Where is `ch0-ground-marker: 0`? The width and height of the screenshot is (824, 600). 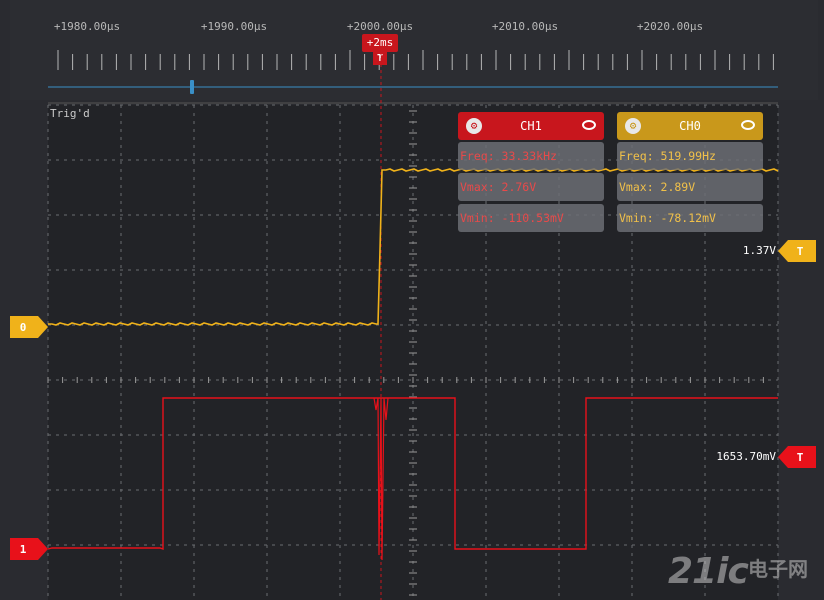
ch0-ground-marker: 0 is located at coordinates (29, 327).